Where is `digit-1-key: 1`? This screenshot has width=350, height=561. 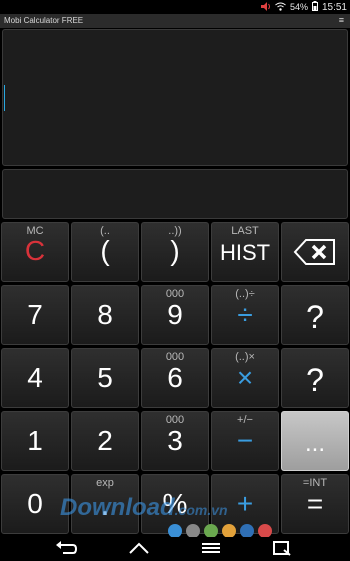 digit-1-key: 1 is located at coordinates (35, 441).